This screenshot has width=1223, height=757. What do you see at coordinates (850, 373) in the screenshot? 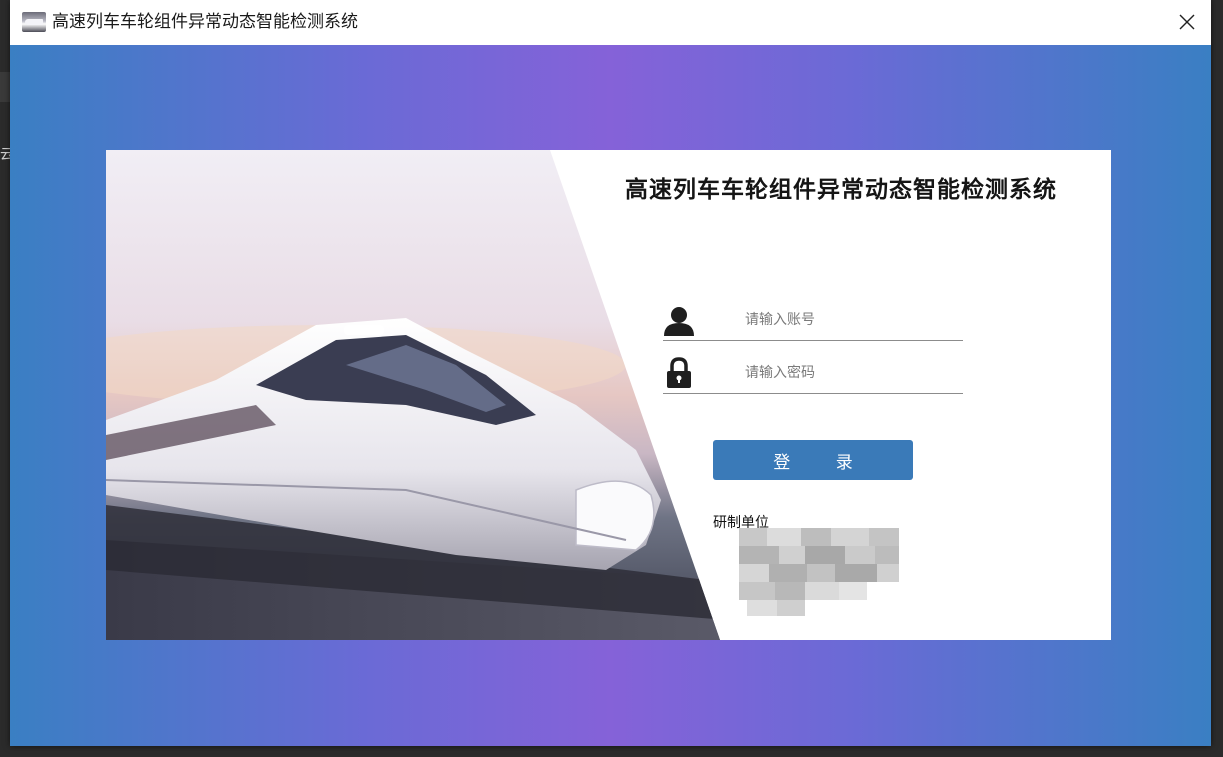
I see `password-input` at bounding box center [850, 373].